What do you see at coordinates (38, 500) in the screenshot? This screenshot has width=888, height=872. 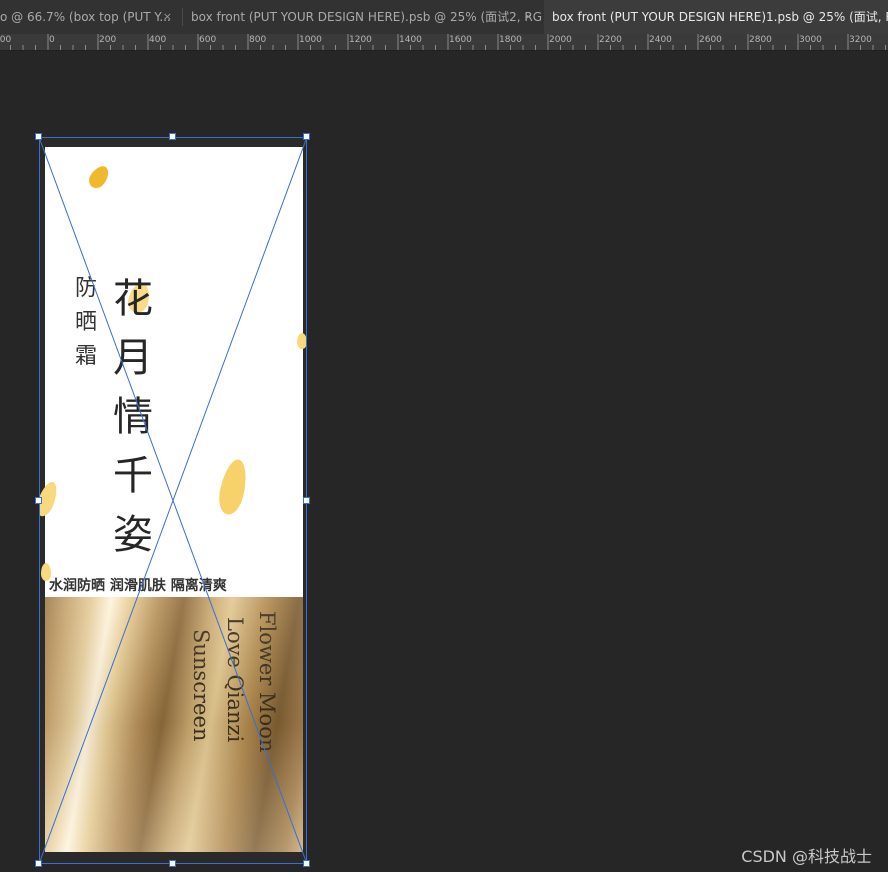 I see `resize-handle-left` at bounding box center [38, 500].